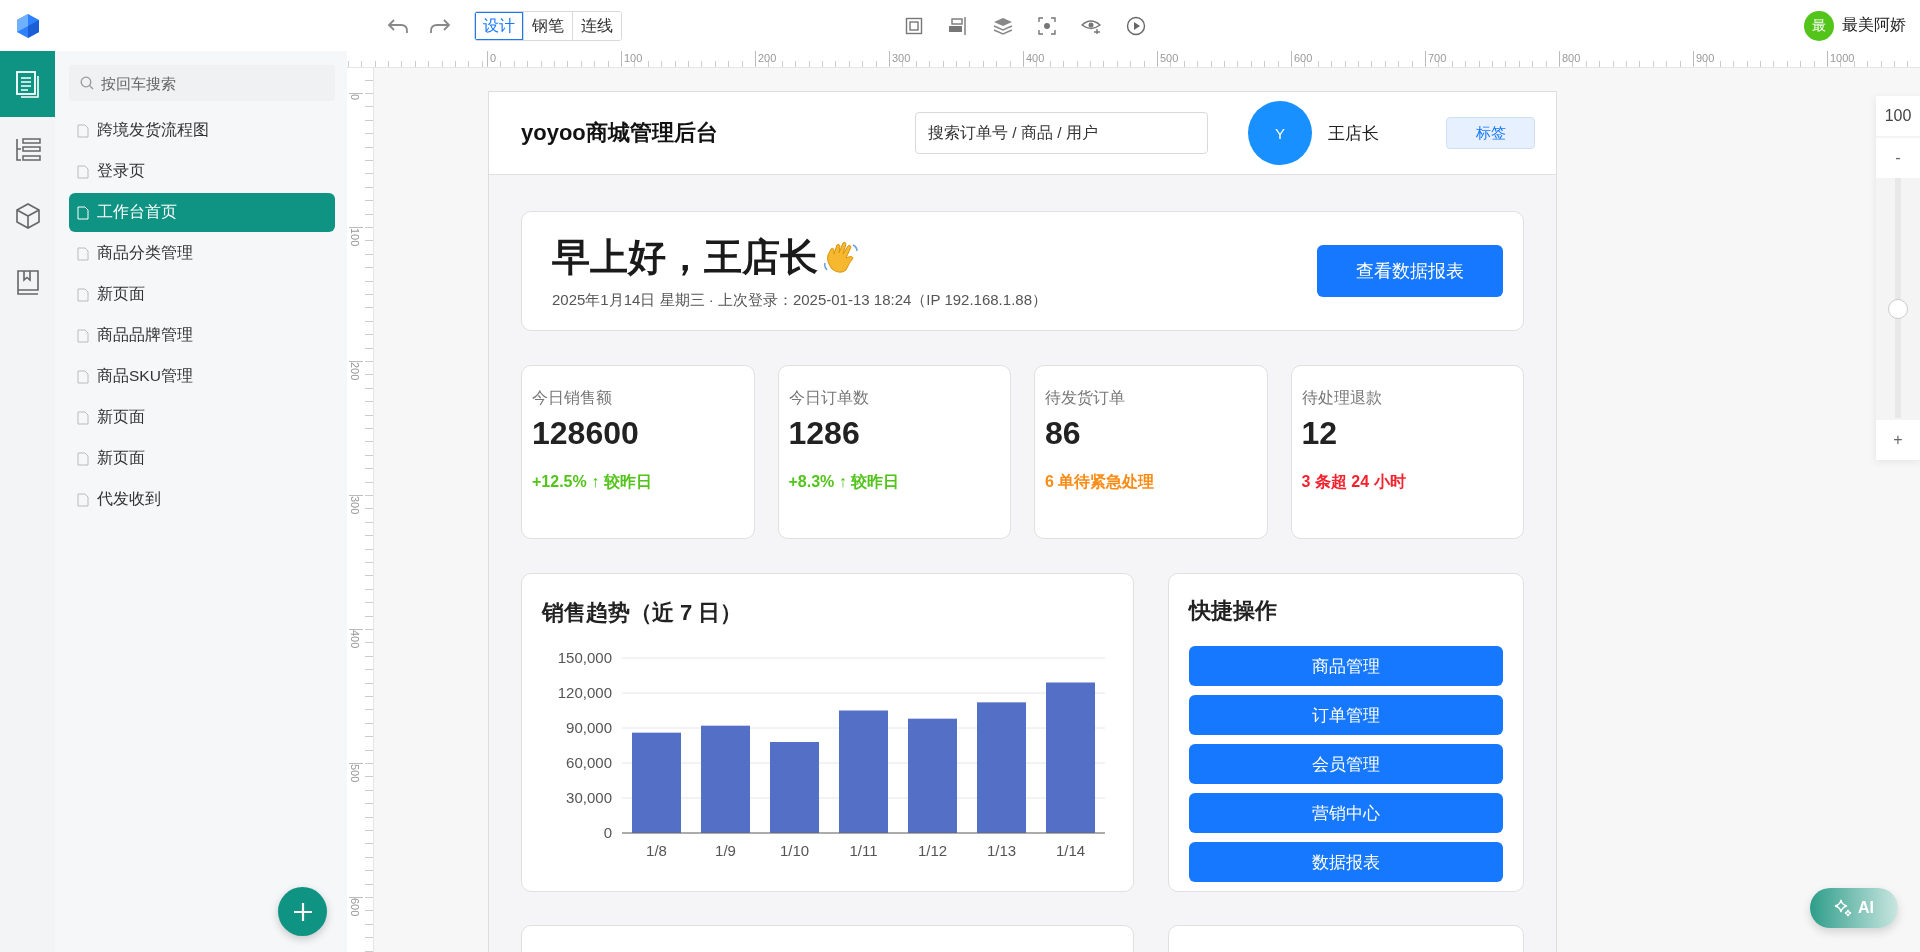  What do you see at coordinates (499, 25) in the screenshot?
I see `mode-tab: 设计` at bounding box center [499, 25].